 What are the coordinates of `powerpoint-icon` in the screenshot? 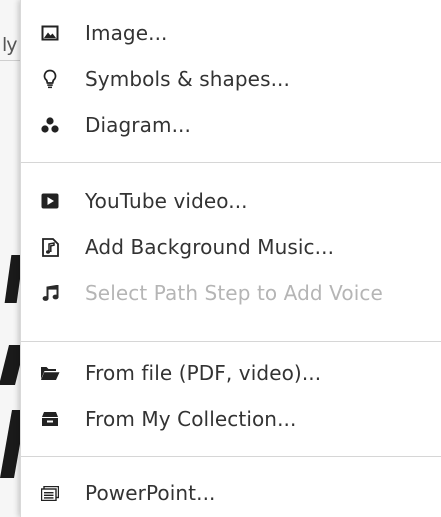 It's located at (50, 493).